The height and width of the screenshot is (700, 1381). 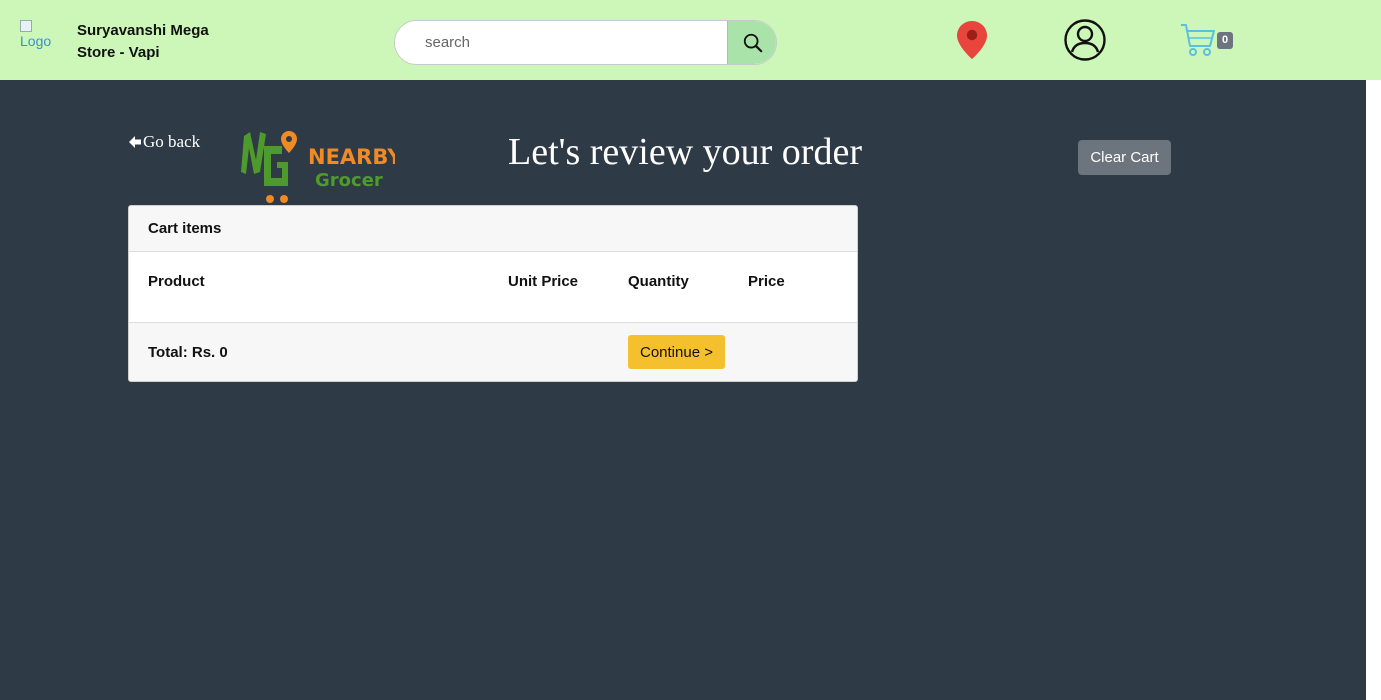 What do you see at coordinates (1085, 40) in the screenshot?
I see `user-account-icon` at bounding box center [1085, 40].